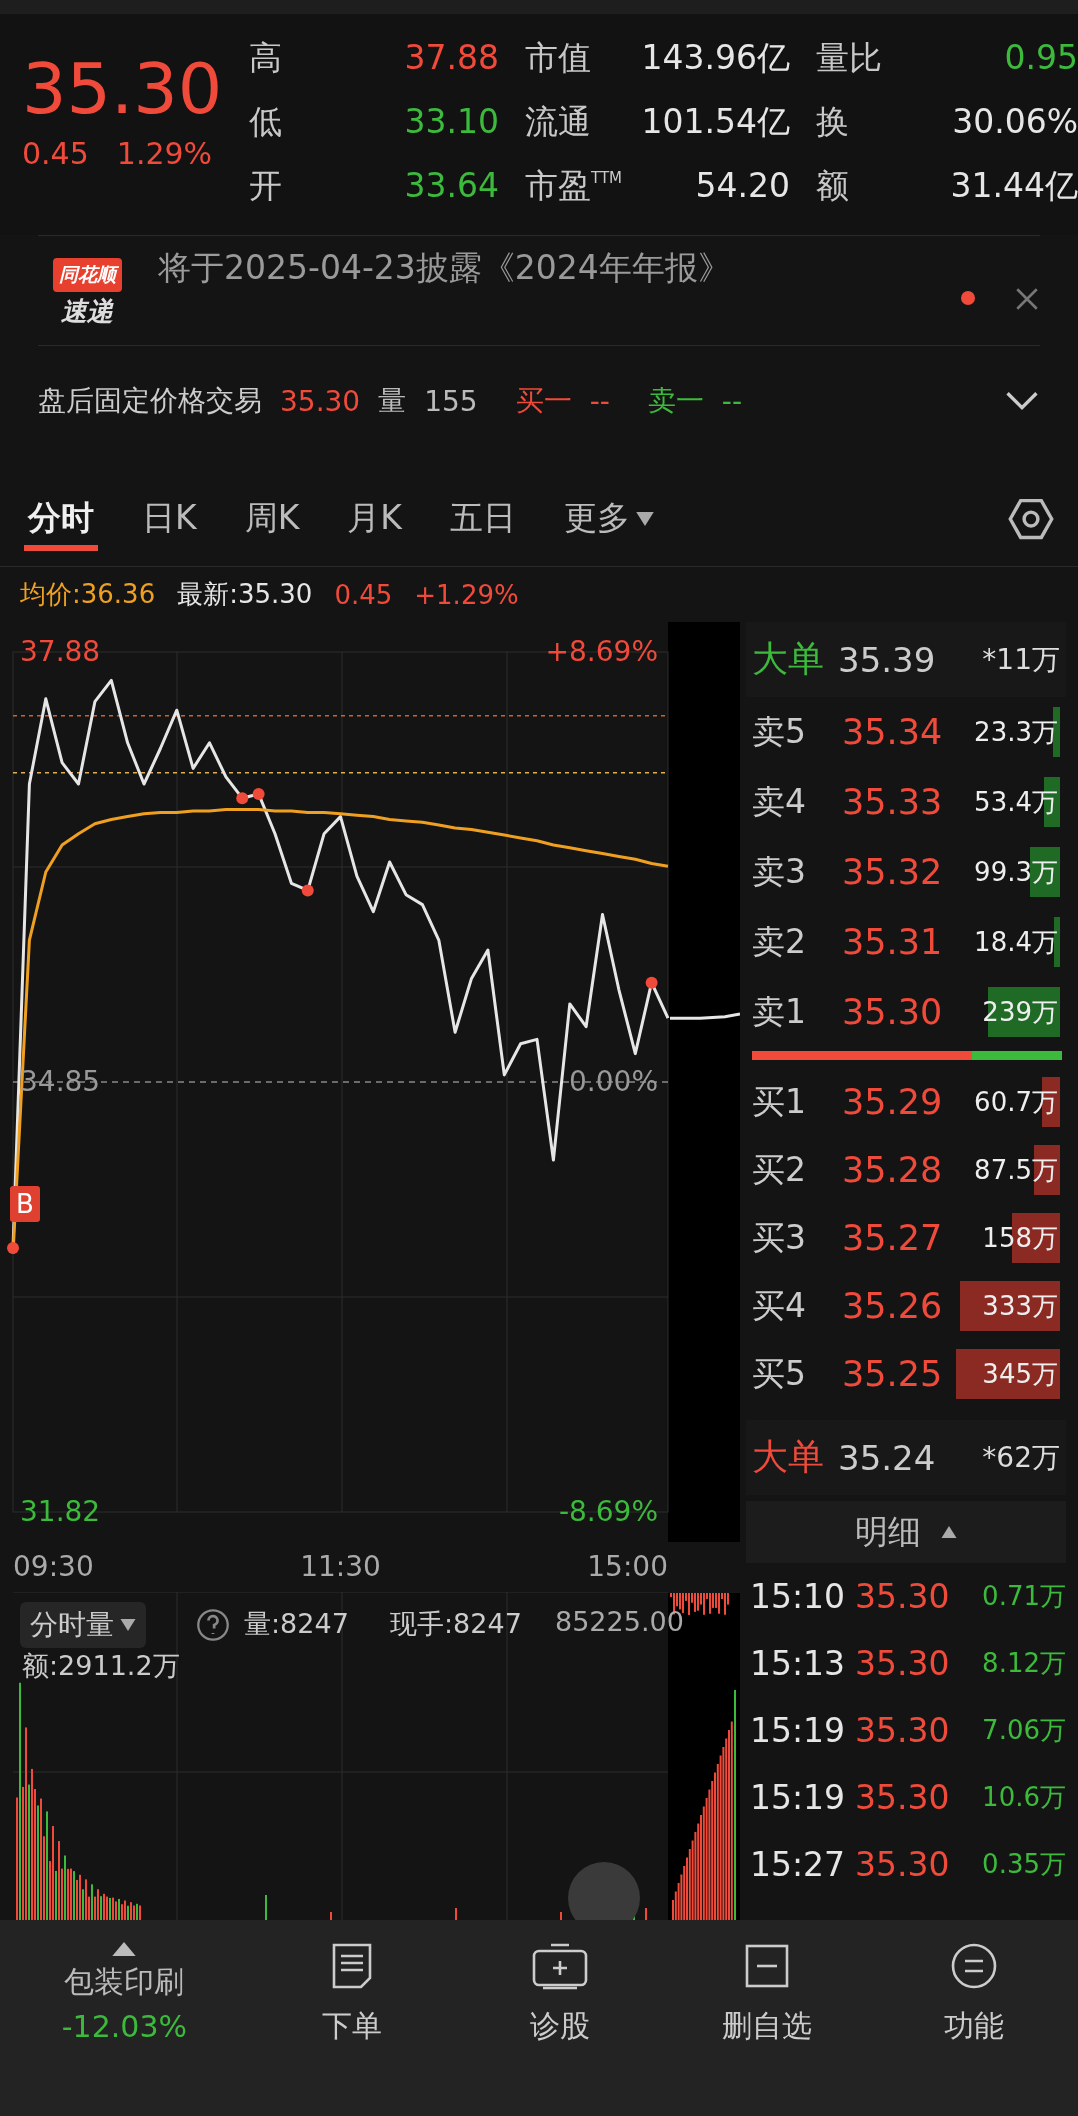  What do you see at coordinates (451, 401) in the screenshot?
I see `after-hours-volume: 155` at bounding box center [451, 401].